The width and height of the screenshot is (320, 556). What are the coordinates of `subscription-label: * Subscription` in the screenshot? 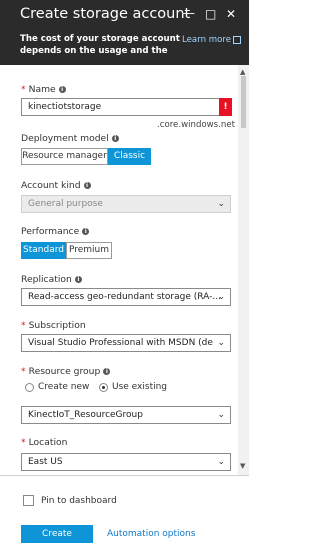 It's located at (53, 325).